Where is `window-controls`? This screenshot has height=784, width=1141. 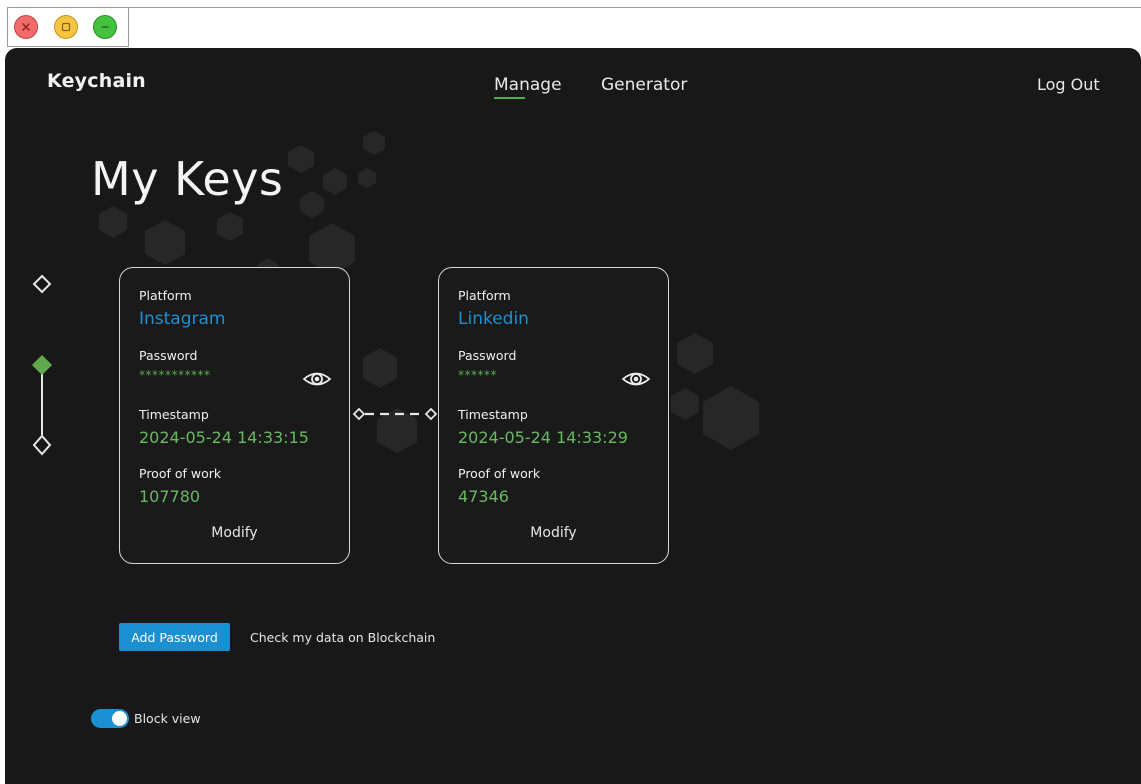 window-controls is located at coordinates (68, 27).